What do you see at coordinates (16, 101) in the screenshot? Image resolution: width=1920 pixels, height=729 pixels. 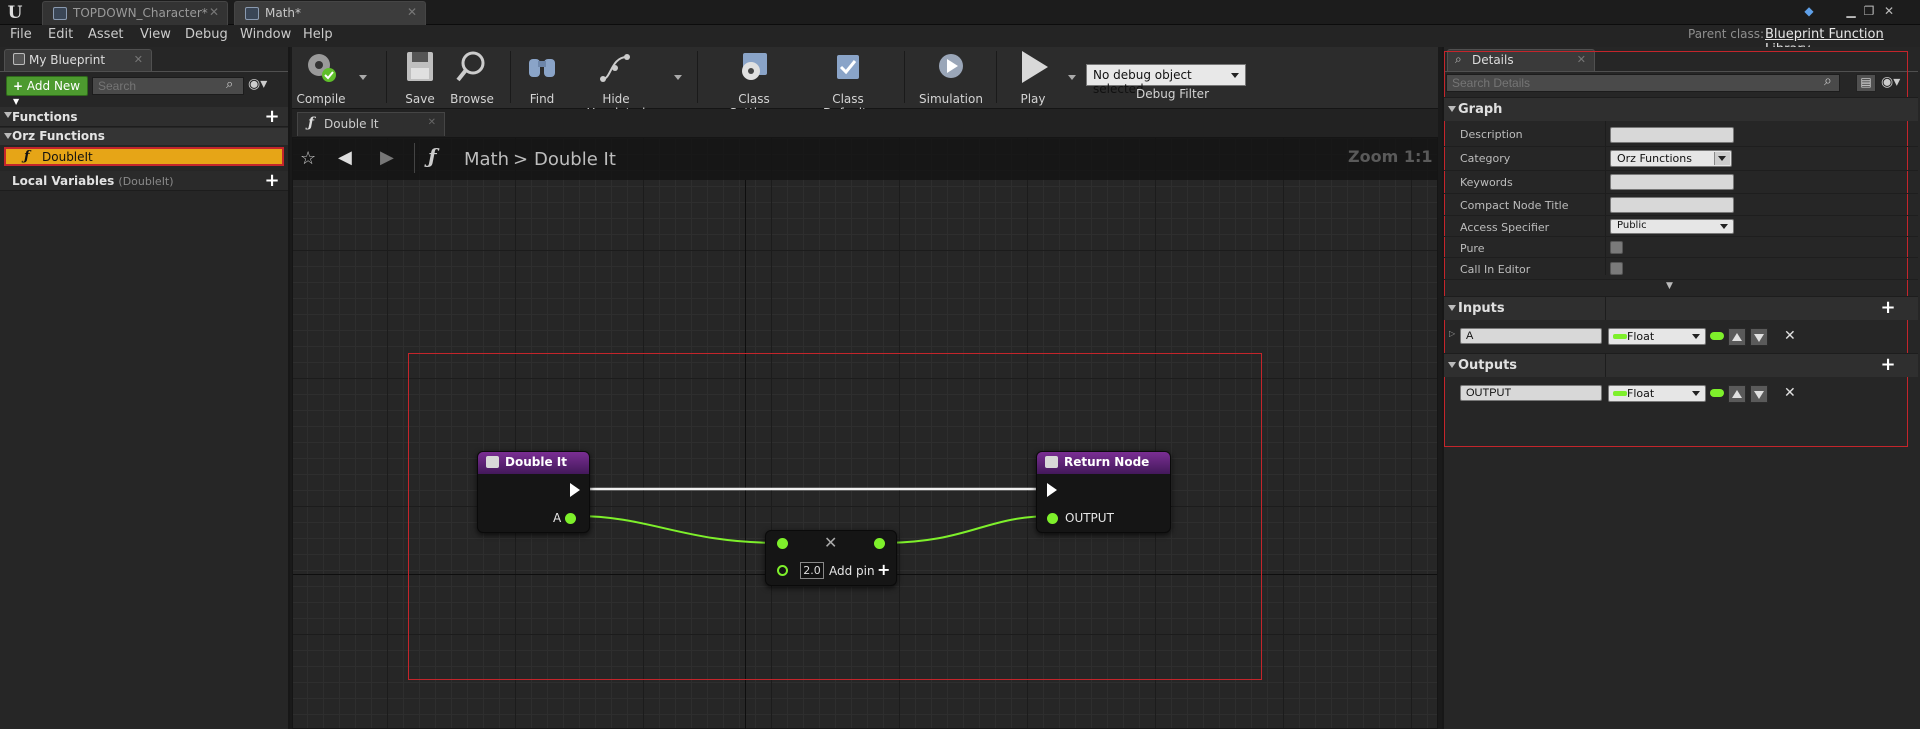 I see `chevron-down-icon: ▼` at bounding box center [16, 101].